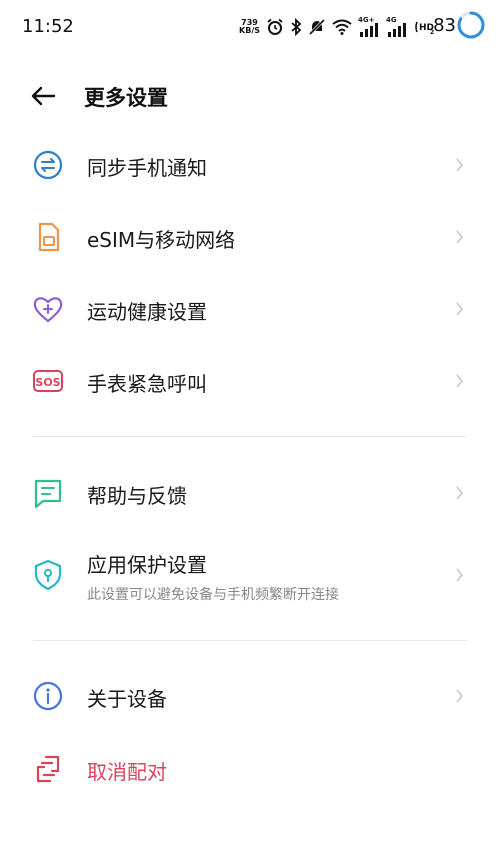 This screenshot has height=867, width=500. What do you see at coordinates (444, 25) in the screenshot?
I see `battery-level: 83` at bounding box center [444, 25].